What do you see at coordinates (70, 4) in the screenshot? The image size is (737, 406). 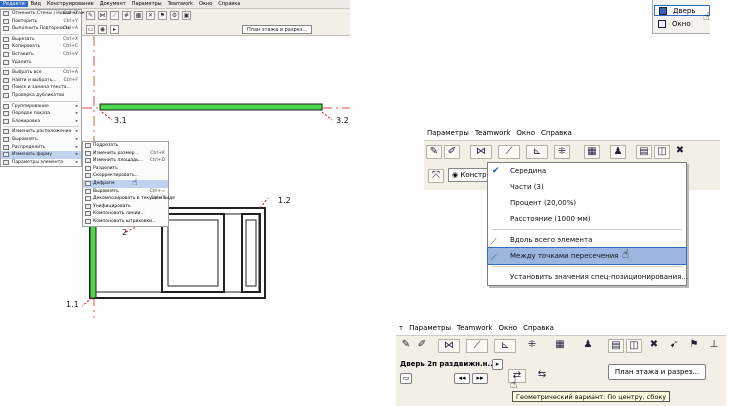 I see `menubar-item-2: Конструирование` at bounding box center [70, 4].